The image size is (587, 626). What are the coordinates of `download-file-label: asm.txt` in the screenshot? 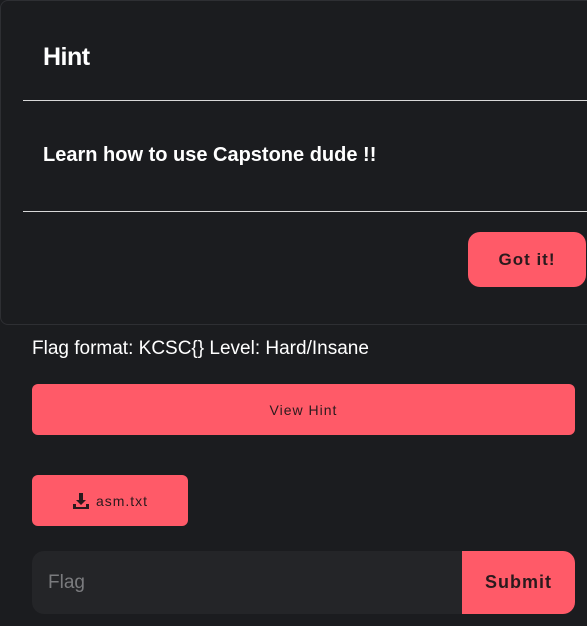 It's located at (122, 500).